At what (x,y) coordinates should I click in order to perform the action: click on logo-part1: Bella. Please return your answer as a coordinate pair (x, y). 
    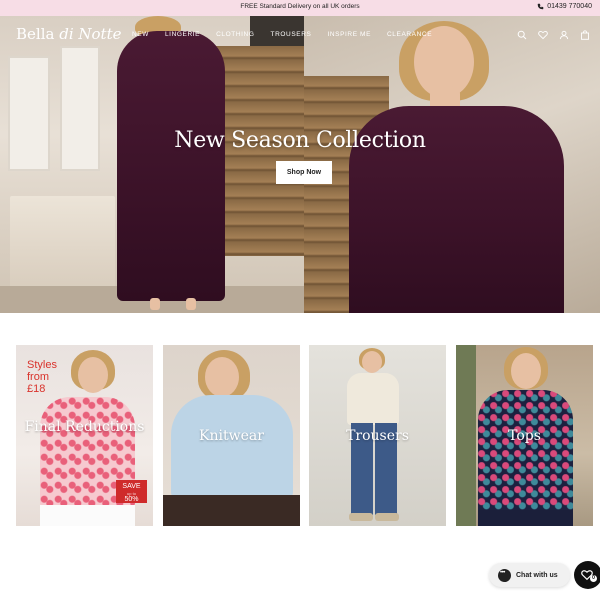
    Looking at the image, I should click on (35, 34).